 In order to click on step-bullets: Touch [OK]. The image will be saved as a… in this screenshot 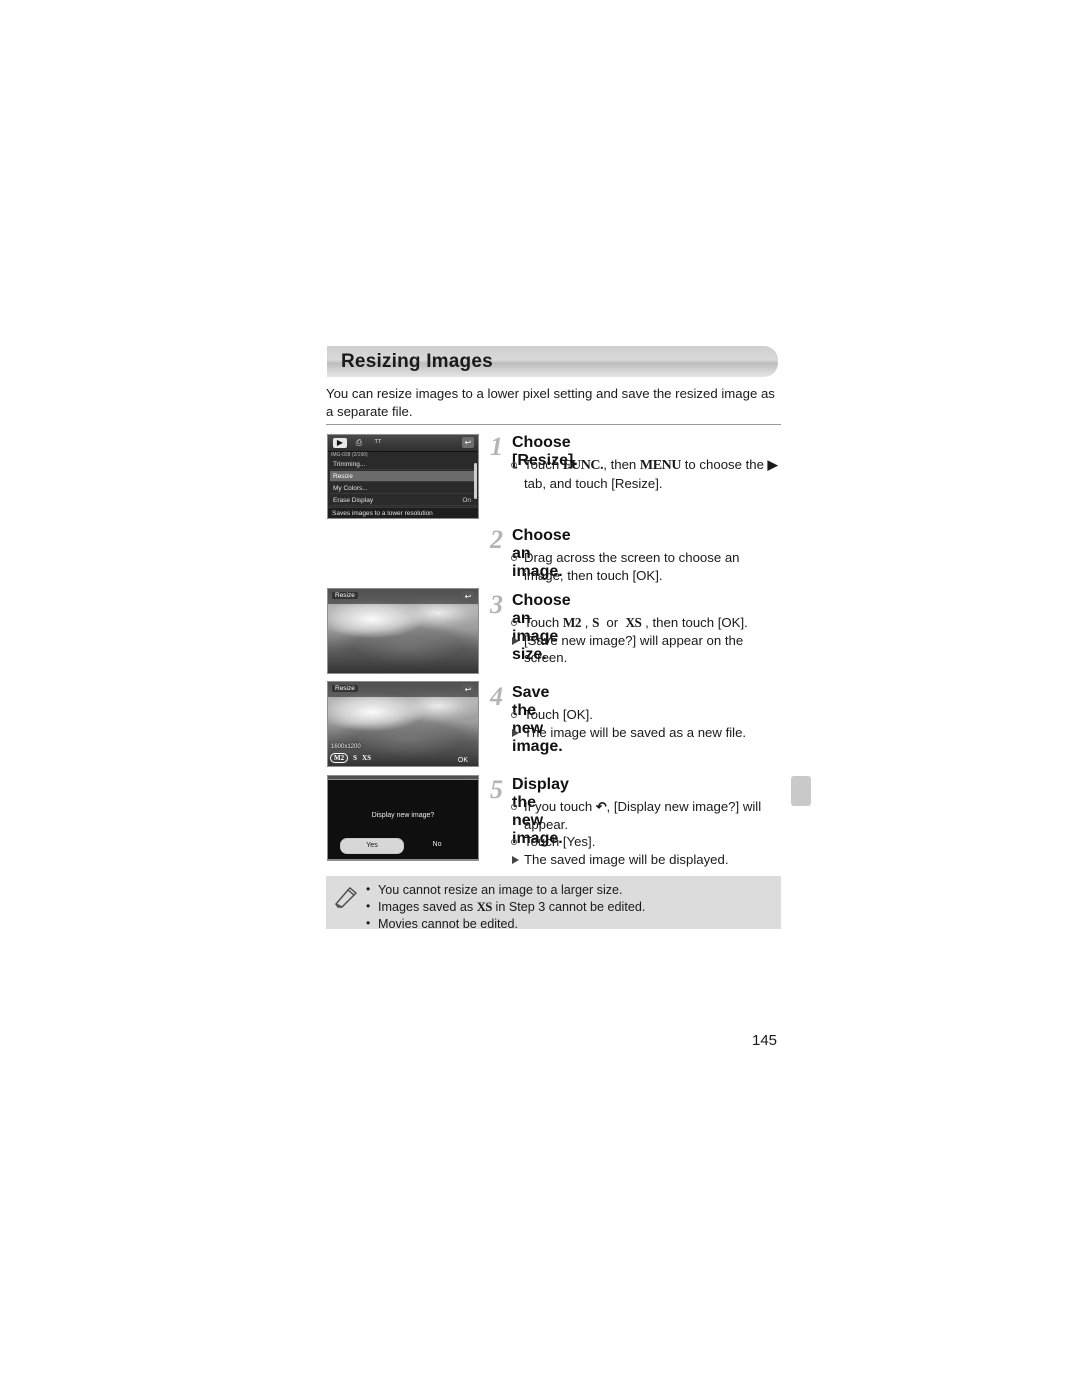, I will do `click(646, 723)`.